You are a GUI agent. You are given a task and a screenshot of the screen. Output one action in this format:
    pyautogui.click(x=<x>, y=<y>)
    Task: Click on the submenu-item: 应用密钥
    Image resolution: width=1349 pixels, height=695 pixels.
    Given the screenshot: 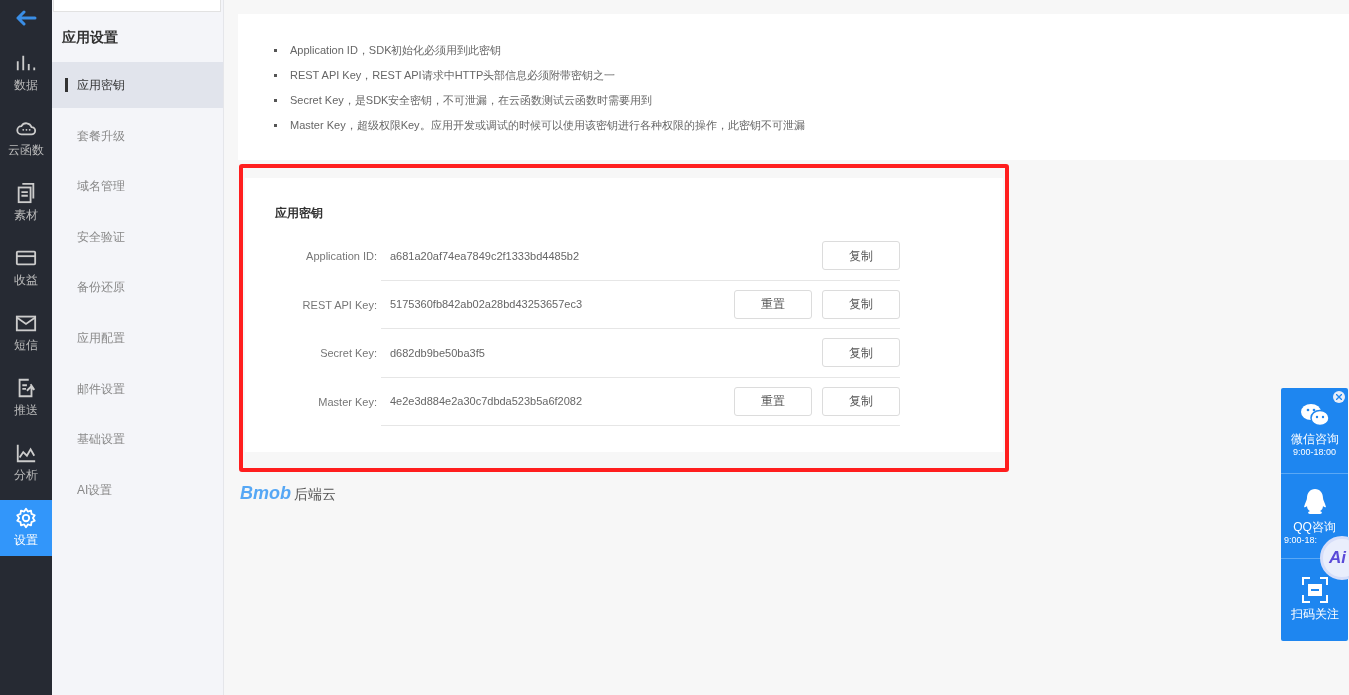 What is the action you would take?
    pyautogui.click(x=137, y=85)
    